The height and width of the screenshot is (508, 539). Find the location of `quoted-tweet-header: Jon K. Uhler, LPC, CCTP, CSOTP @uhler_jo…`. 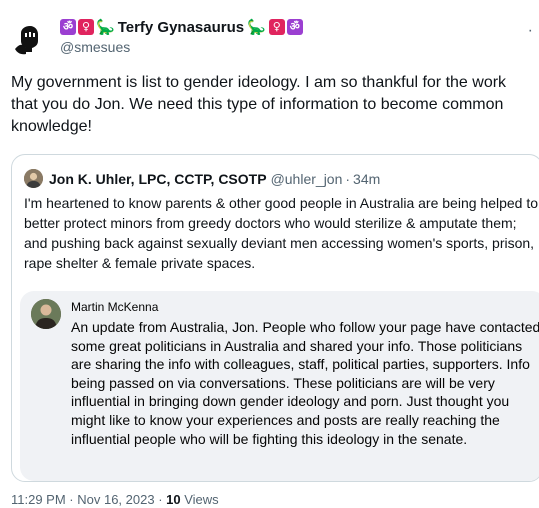

quoted-tweet-header: Jon K. Uhler, LPC, CCTP, CSOTP @uhler_jo… is located at coordinates (202, 178).